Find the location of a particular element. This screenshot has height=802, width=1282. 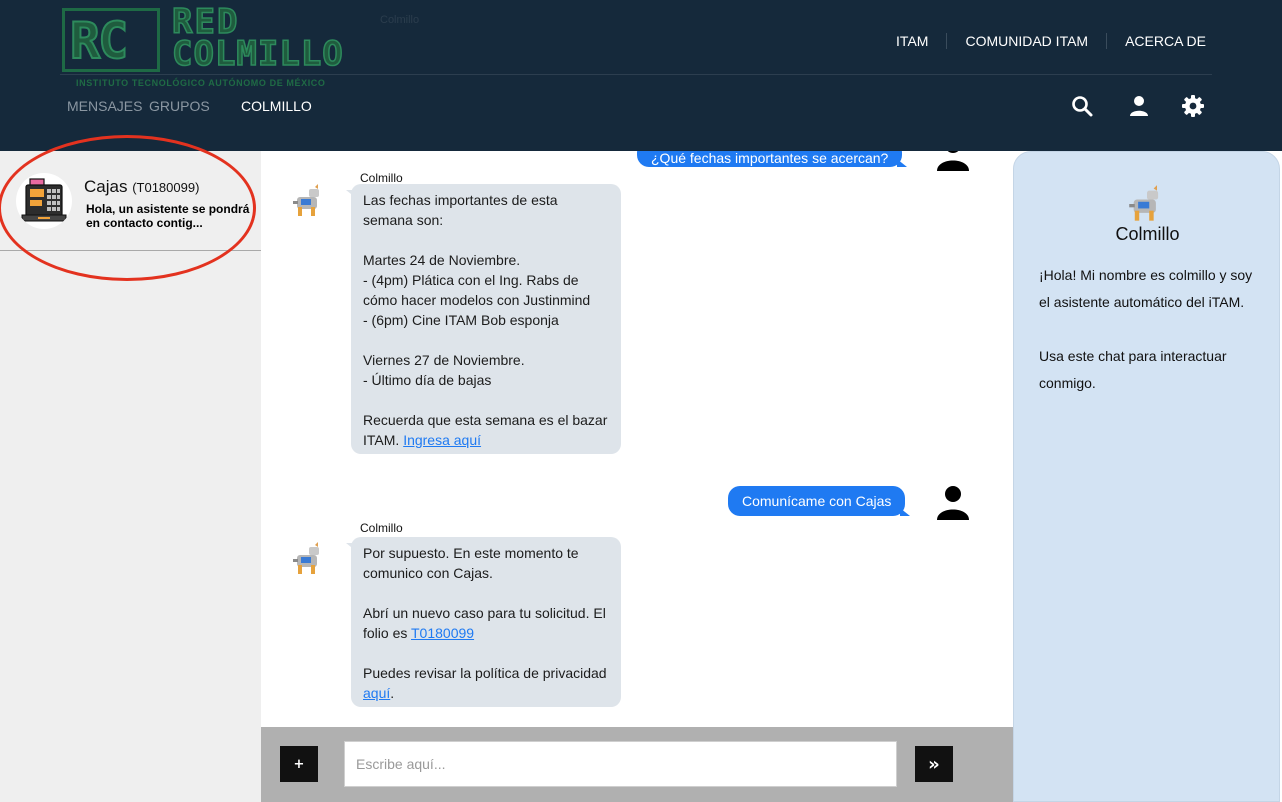

attach-button: + is located at coordinates (299, 764).